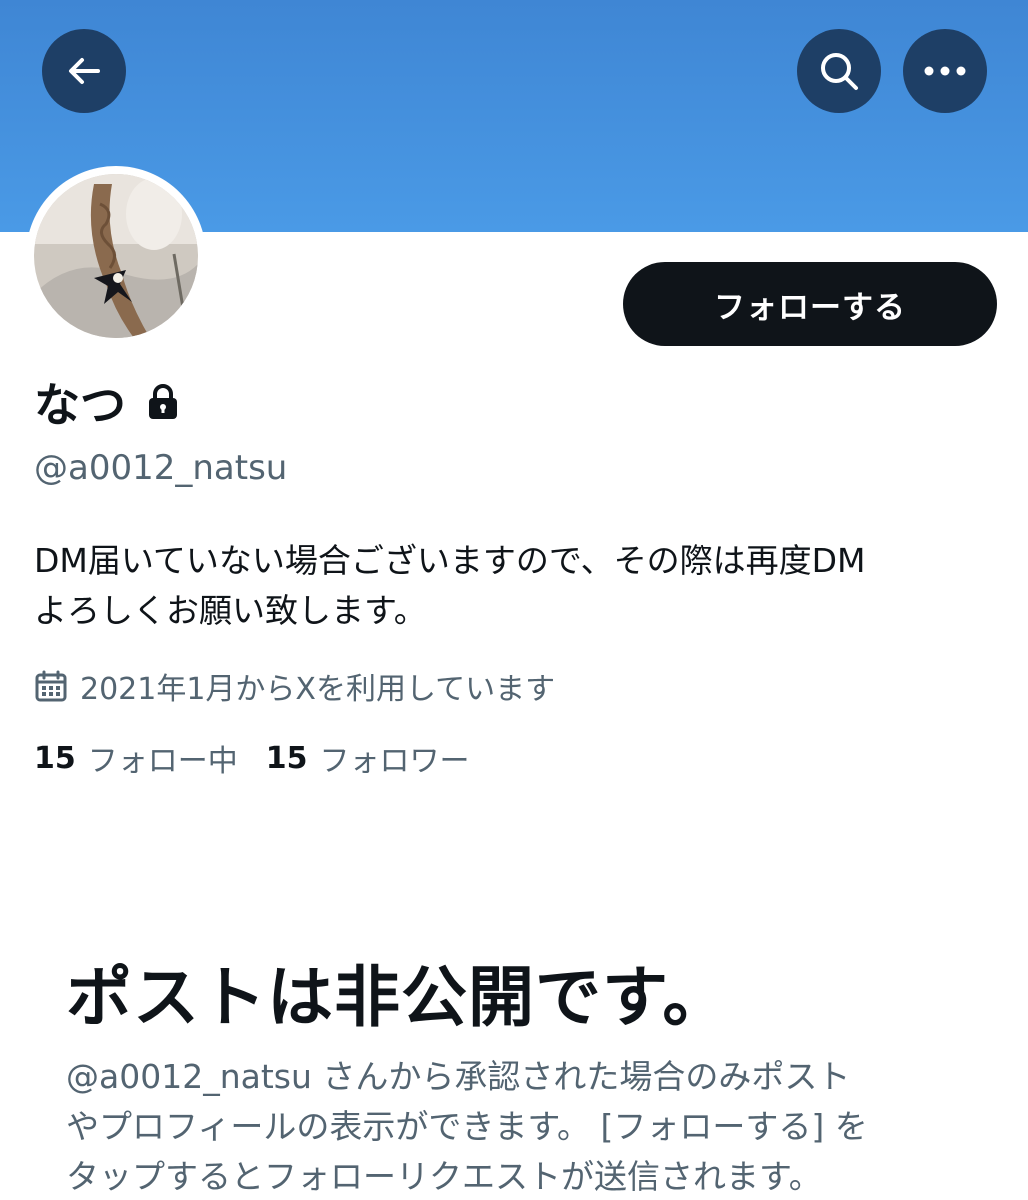 This screenshot has width=1028, height=1200. What do you see at coordinates (810, 304) in the screenshot?
I see `follow-button: フォローする` at bounding box center [810, 304].